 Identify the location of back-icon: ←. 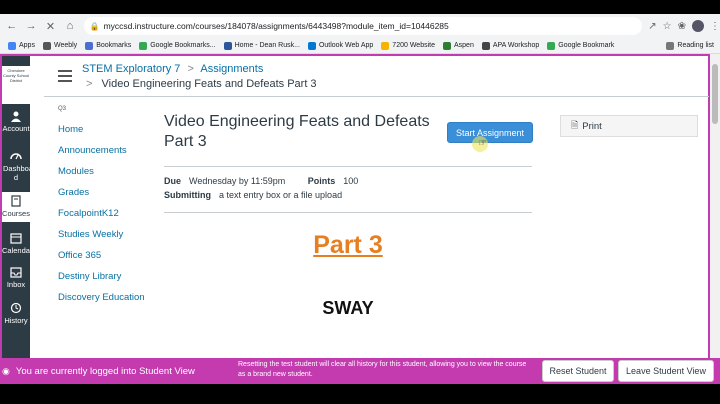
(11, 26).